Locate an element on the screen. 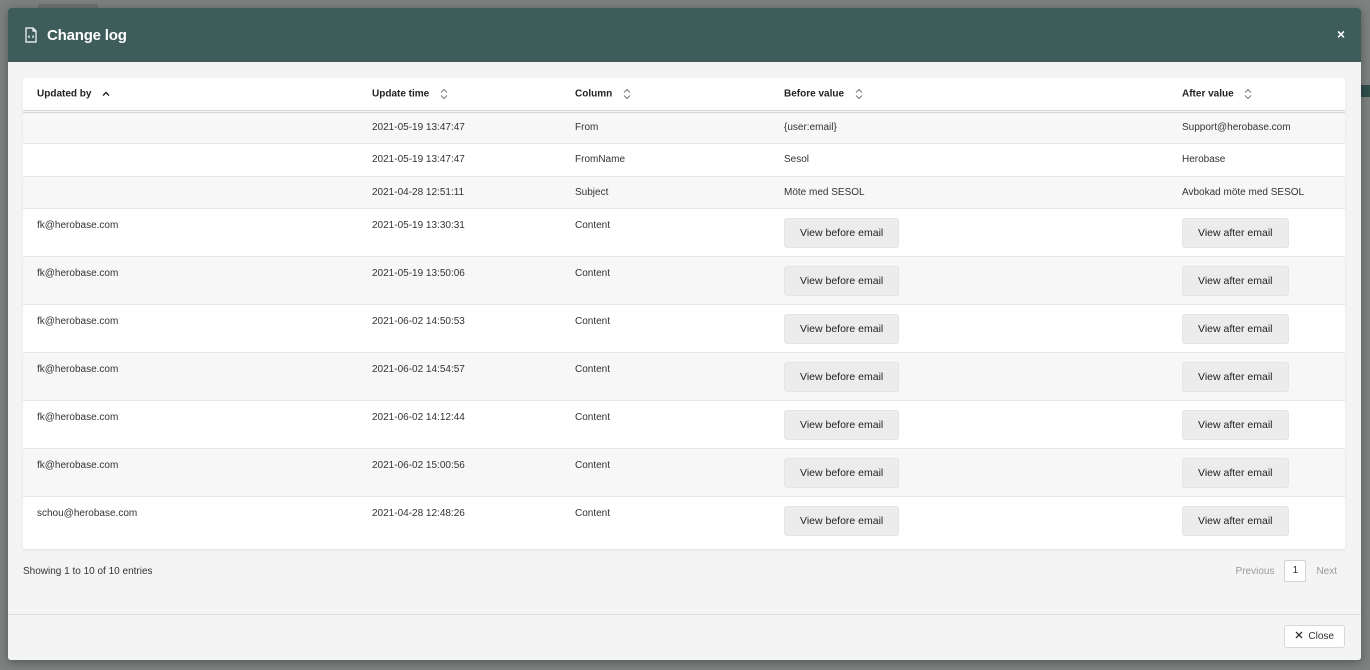  cell-column: FromName is located at coordinates (665, 159).